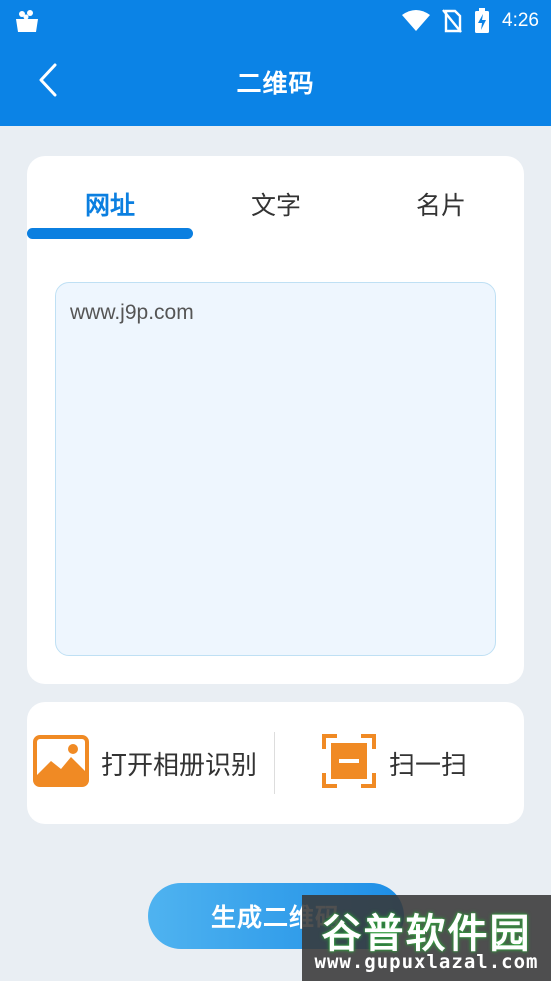  I want to click on no-sim-icon, so click(452, 21).